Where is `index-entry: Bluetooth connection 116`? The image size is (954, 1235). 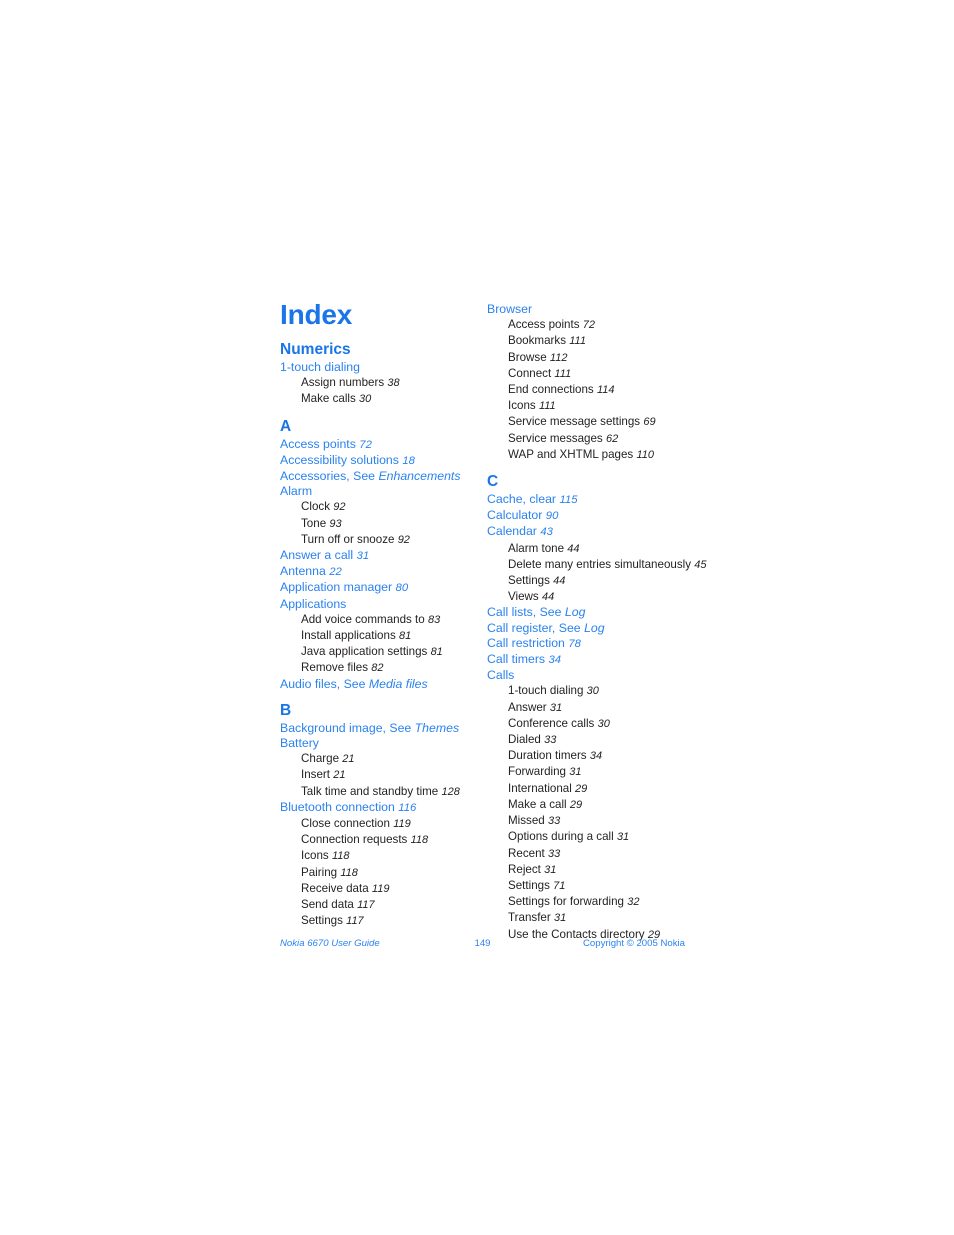 index-entry: Bluetooth connection 116 is located at coordinates (382, 808).